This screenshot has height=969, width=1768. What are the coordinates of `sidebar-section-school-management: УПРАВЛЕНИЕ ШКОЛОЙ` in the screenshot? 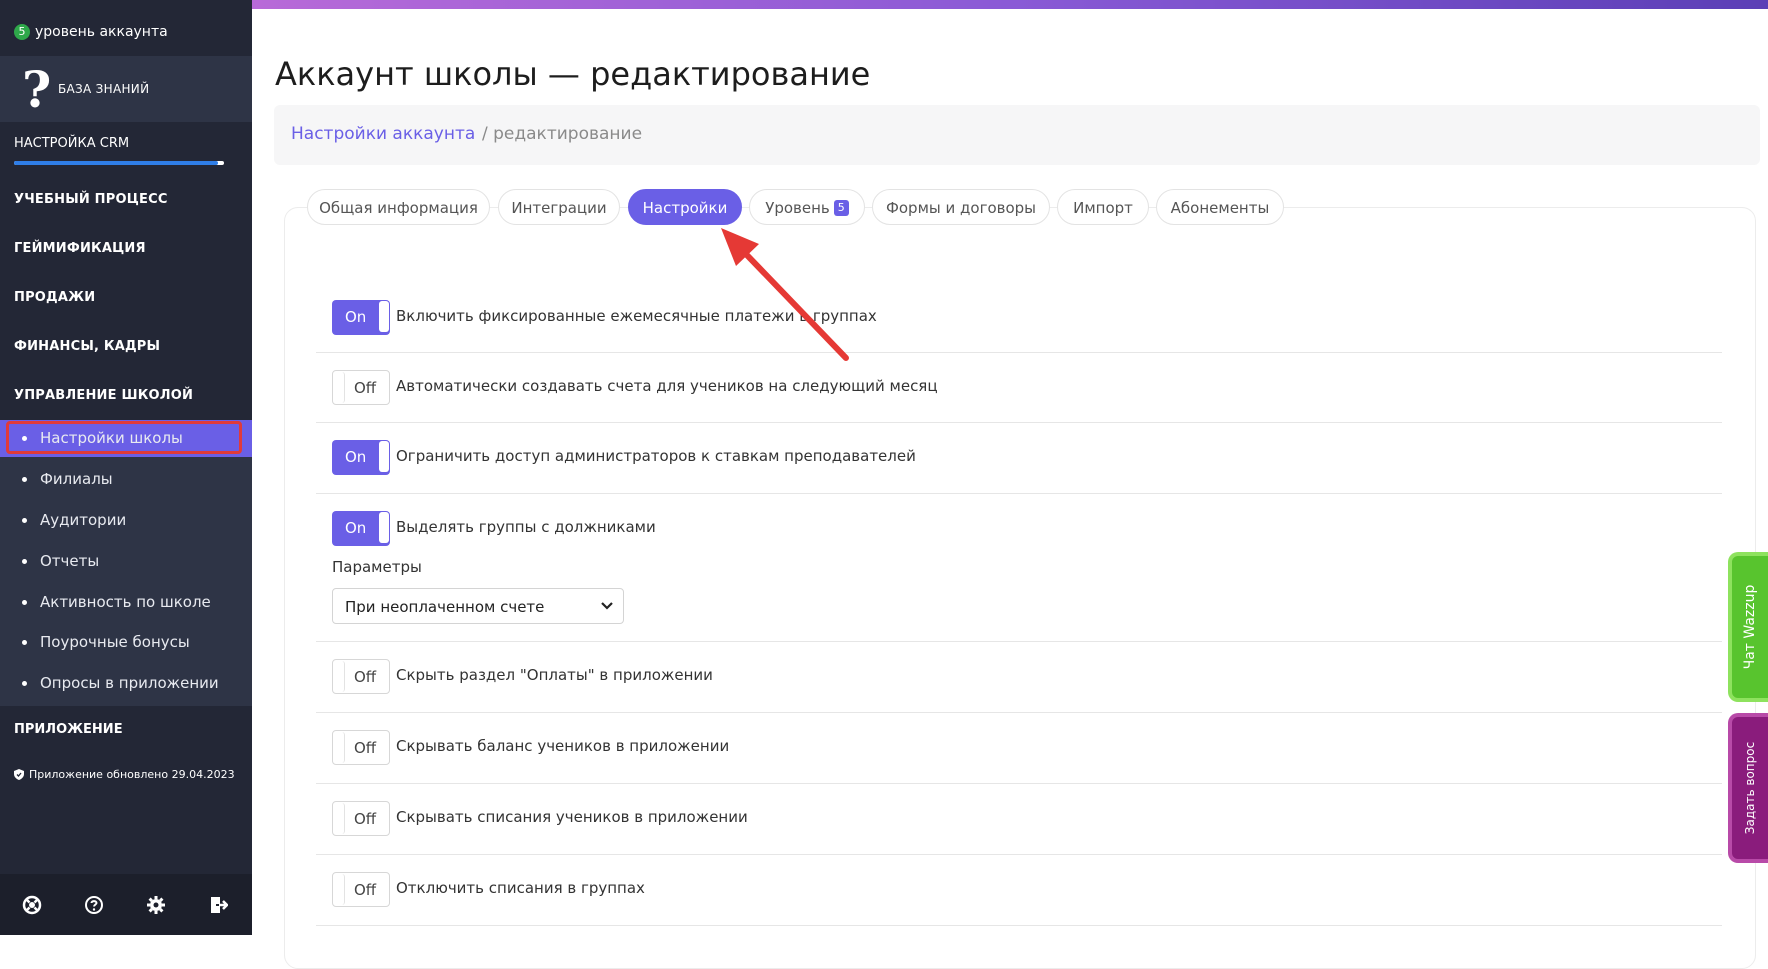 It's located at (103, 395).